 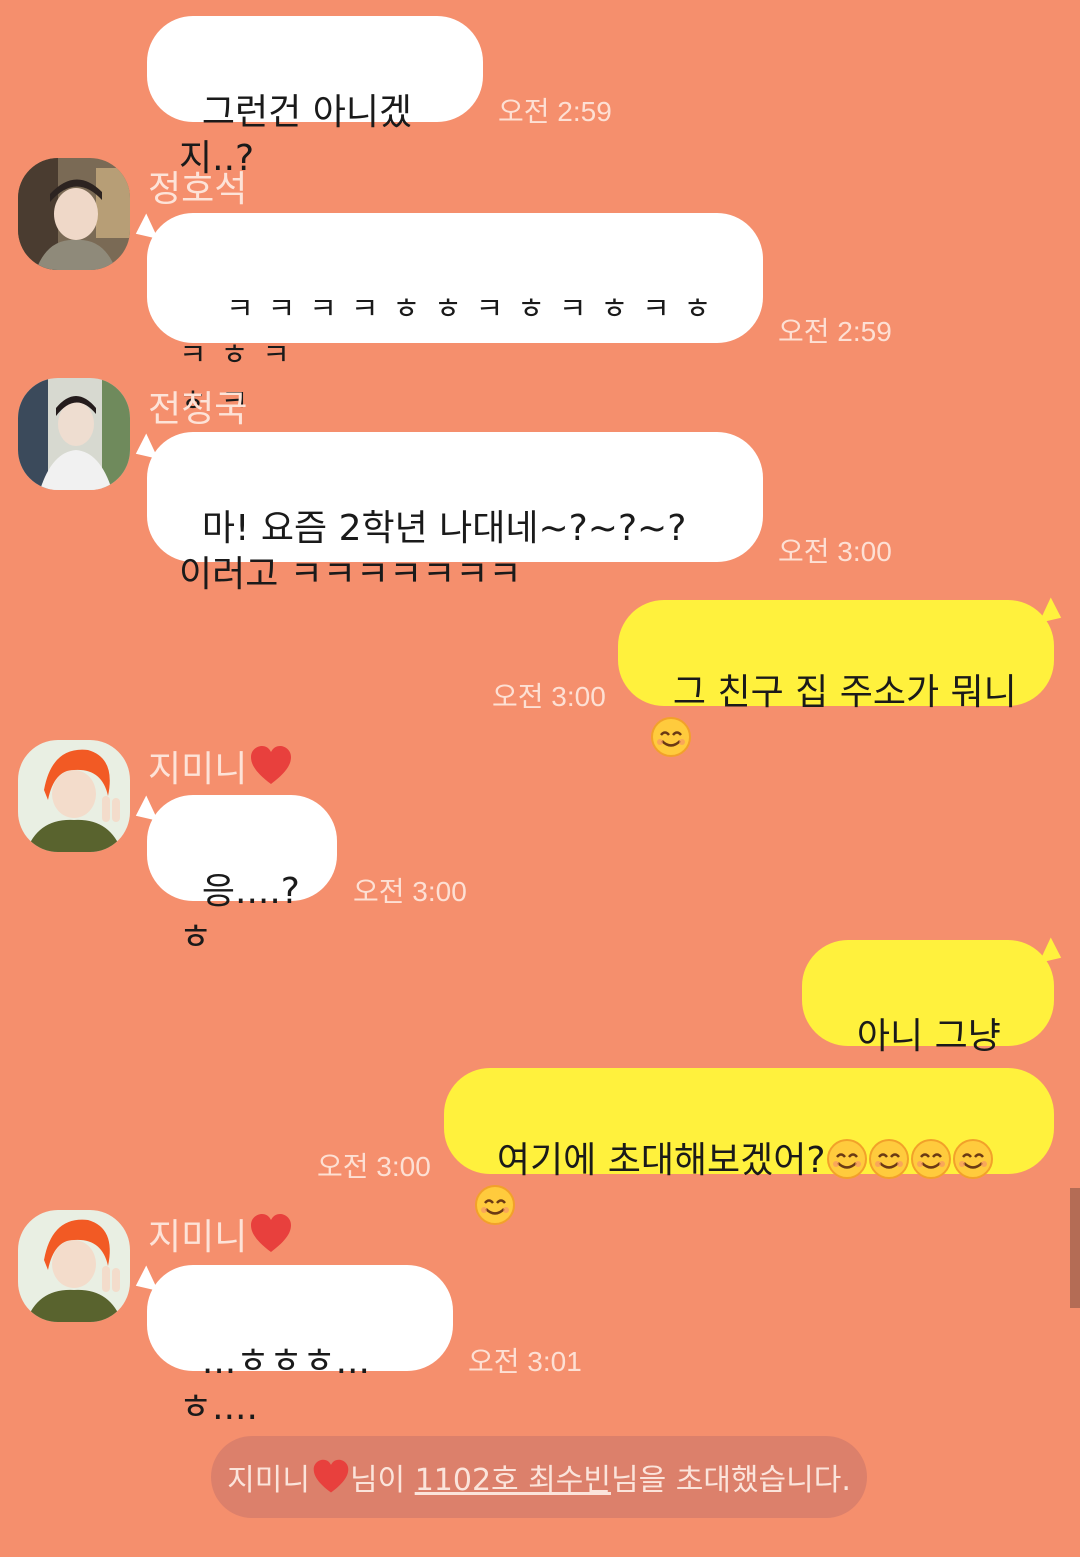 I want to click on message-bubble: 그런건 아니겠지..?, so click(x=315, y=97).